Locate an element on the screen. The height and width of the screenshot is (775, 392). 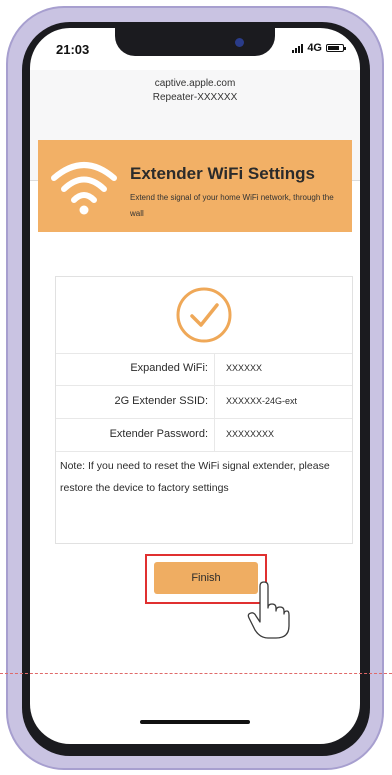
status-indicators: 4G is located at coordinates (319, 48).